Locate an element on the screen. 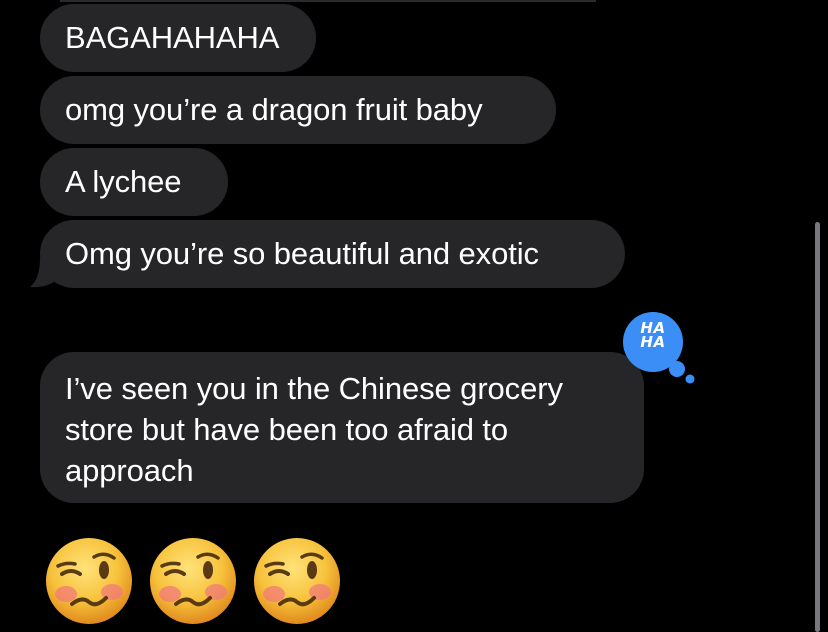 The width and height of the screenshot is (828, 632). message-text: A lychee is located at coordinates (123, 181).